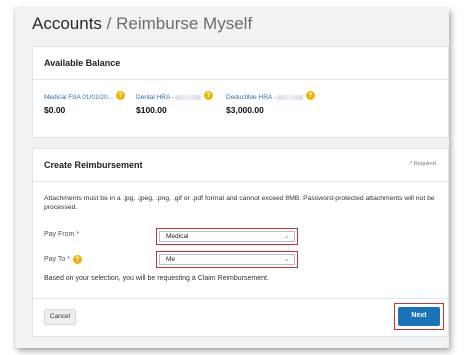 This screenshot has width=465, height=355. What do you see at coordinates (55, 259) in the screenshot?
I see `pay-to-label-text: Pay To` at bounding box center [55, 259].